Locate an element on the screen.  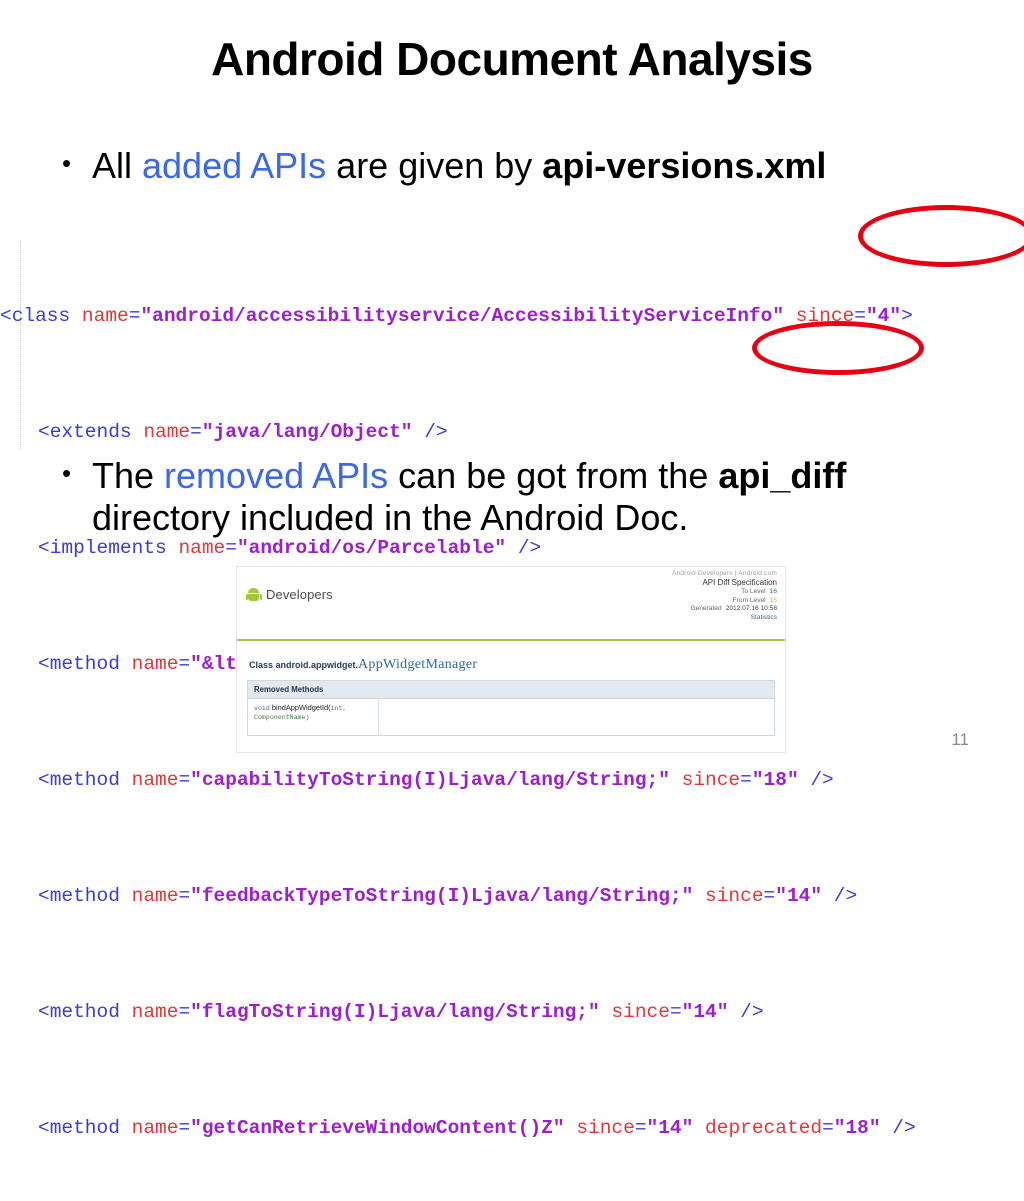
page-number: 11 is located at coordinates (960, 739).